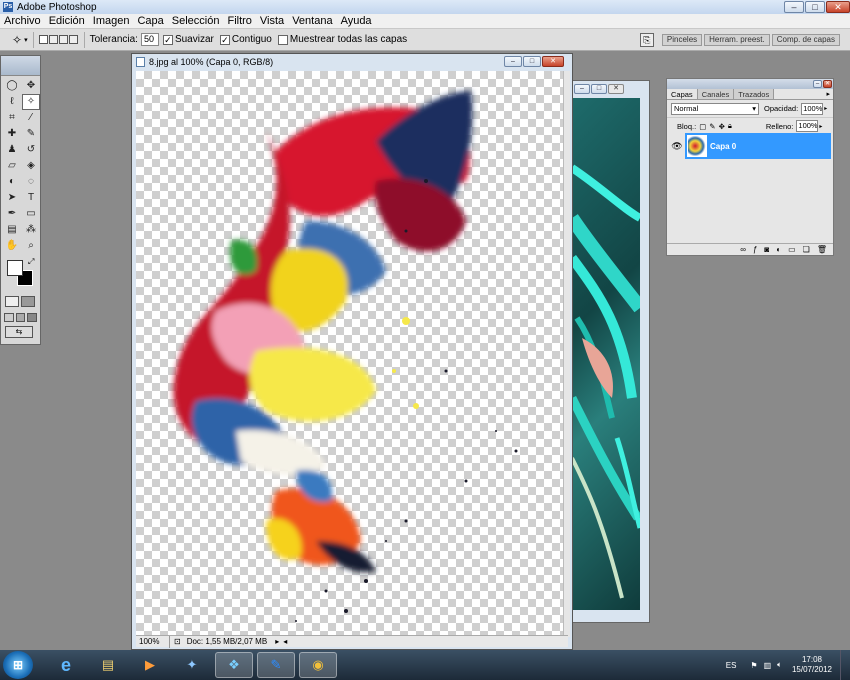  I want to click on new-group-icon: ▭, so click(792, 249).